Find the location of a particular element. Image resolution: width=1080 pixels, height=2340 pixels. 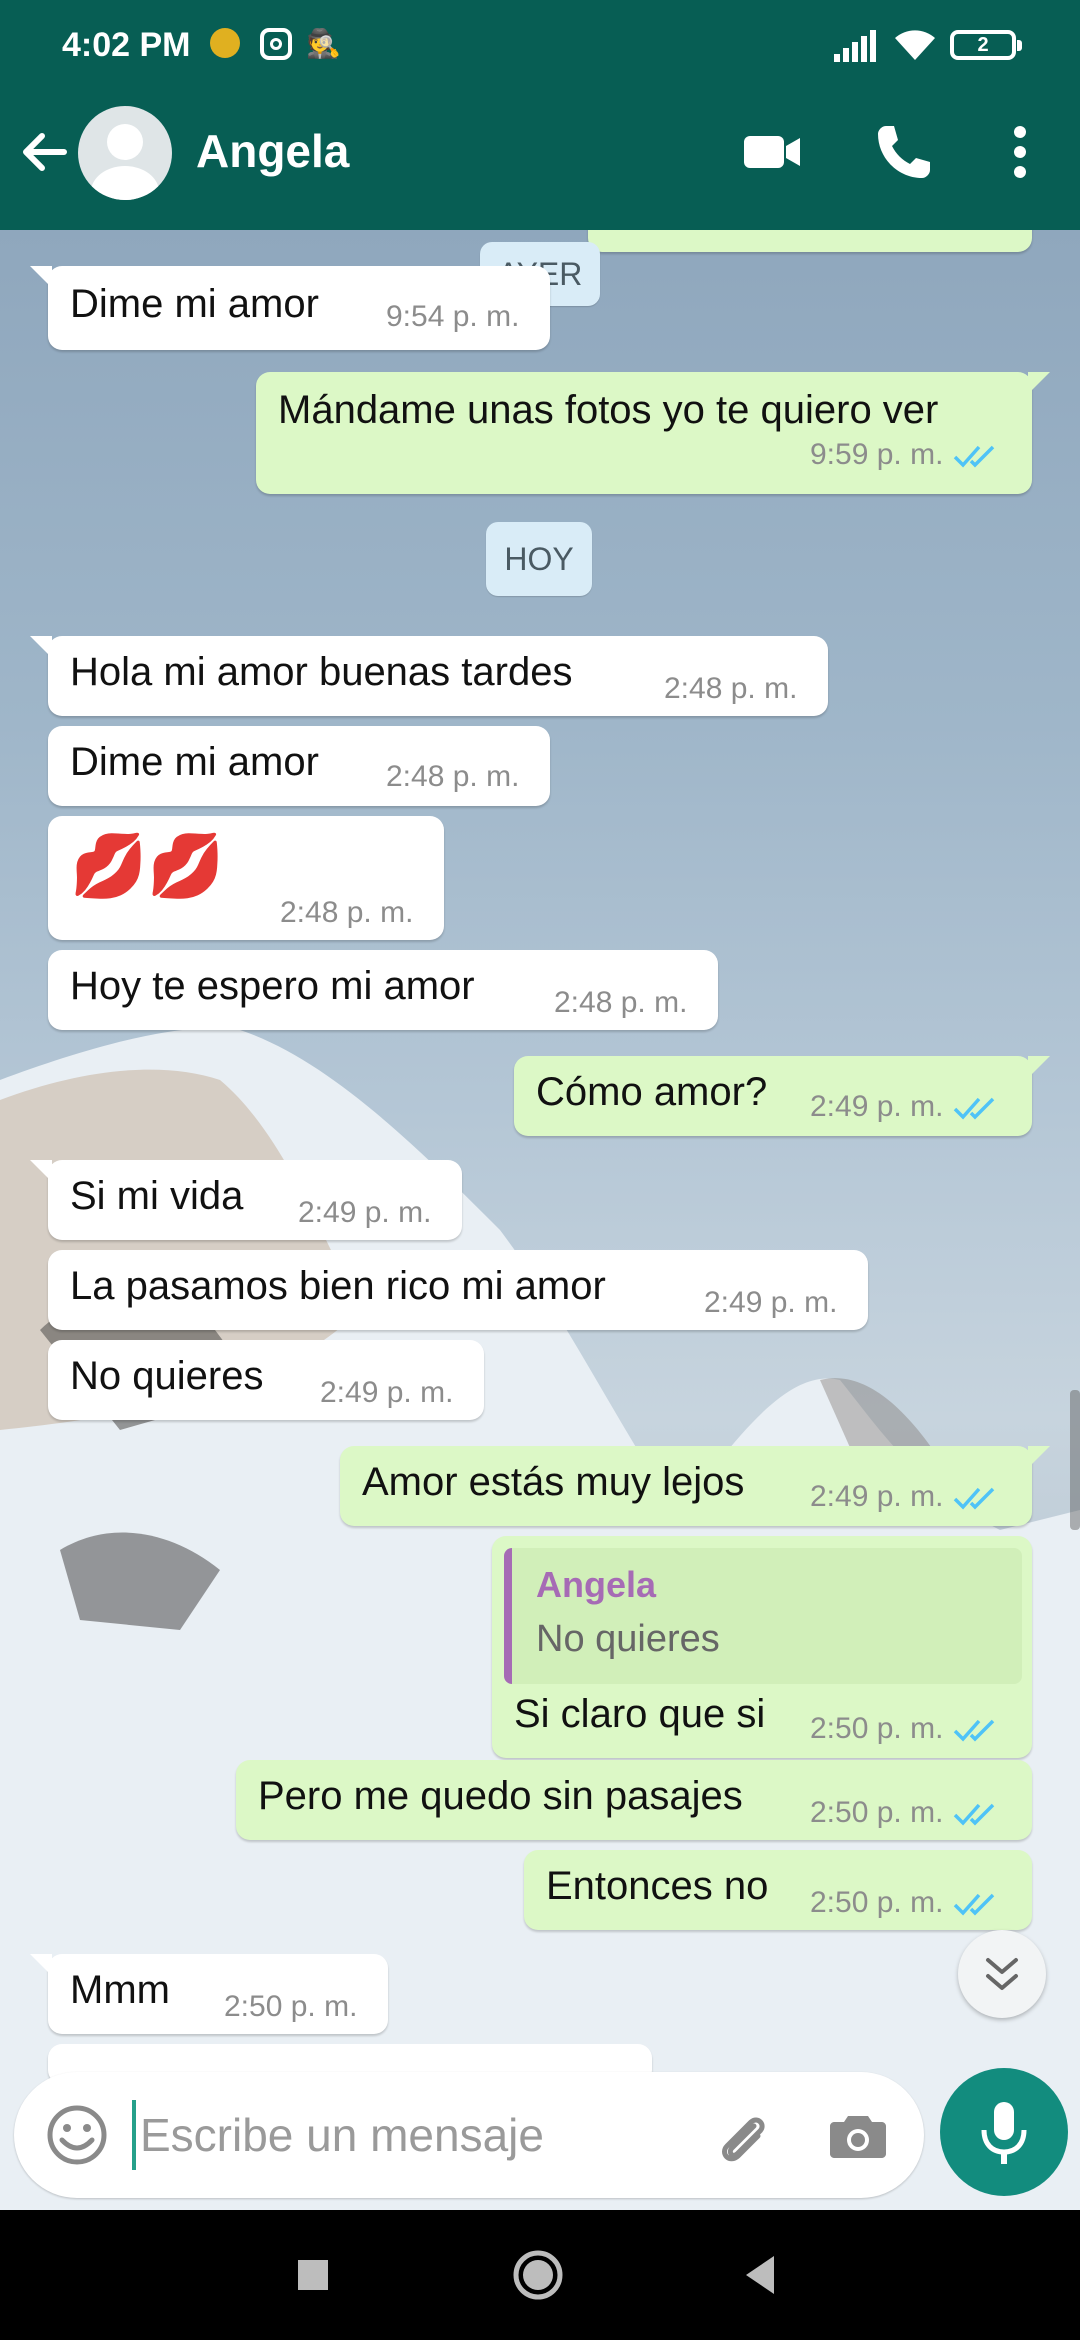

scroll-down-icon is located at coordinates (1002, 1974).